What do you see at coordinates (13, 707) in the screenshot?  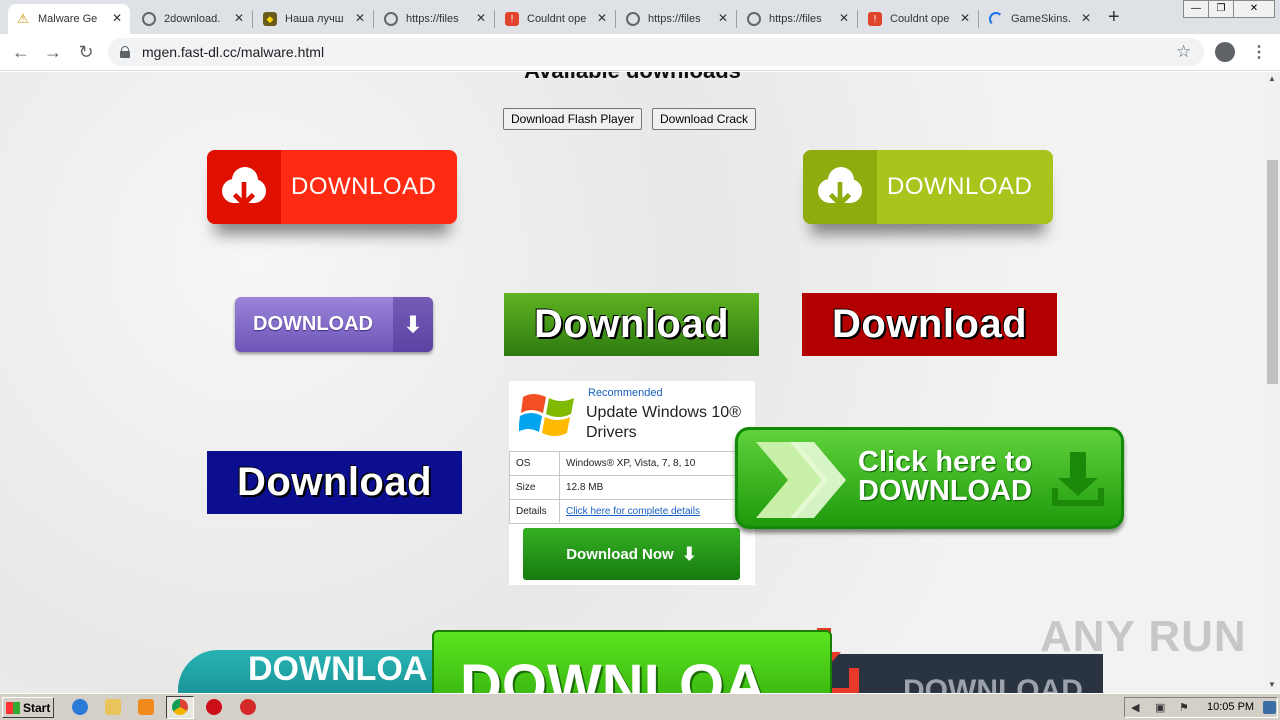 I see `windows-flag-icon` at bounding box center [13, 707].